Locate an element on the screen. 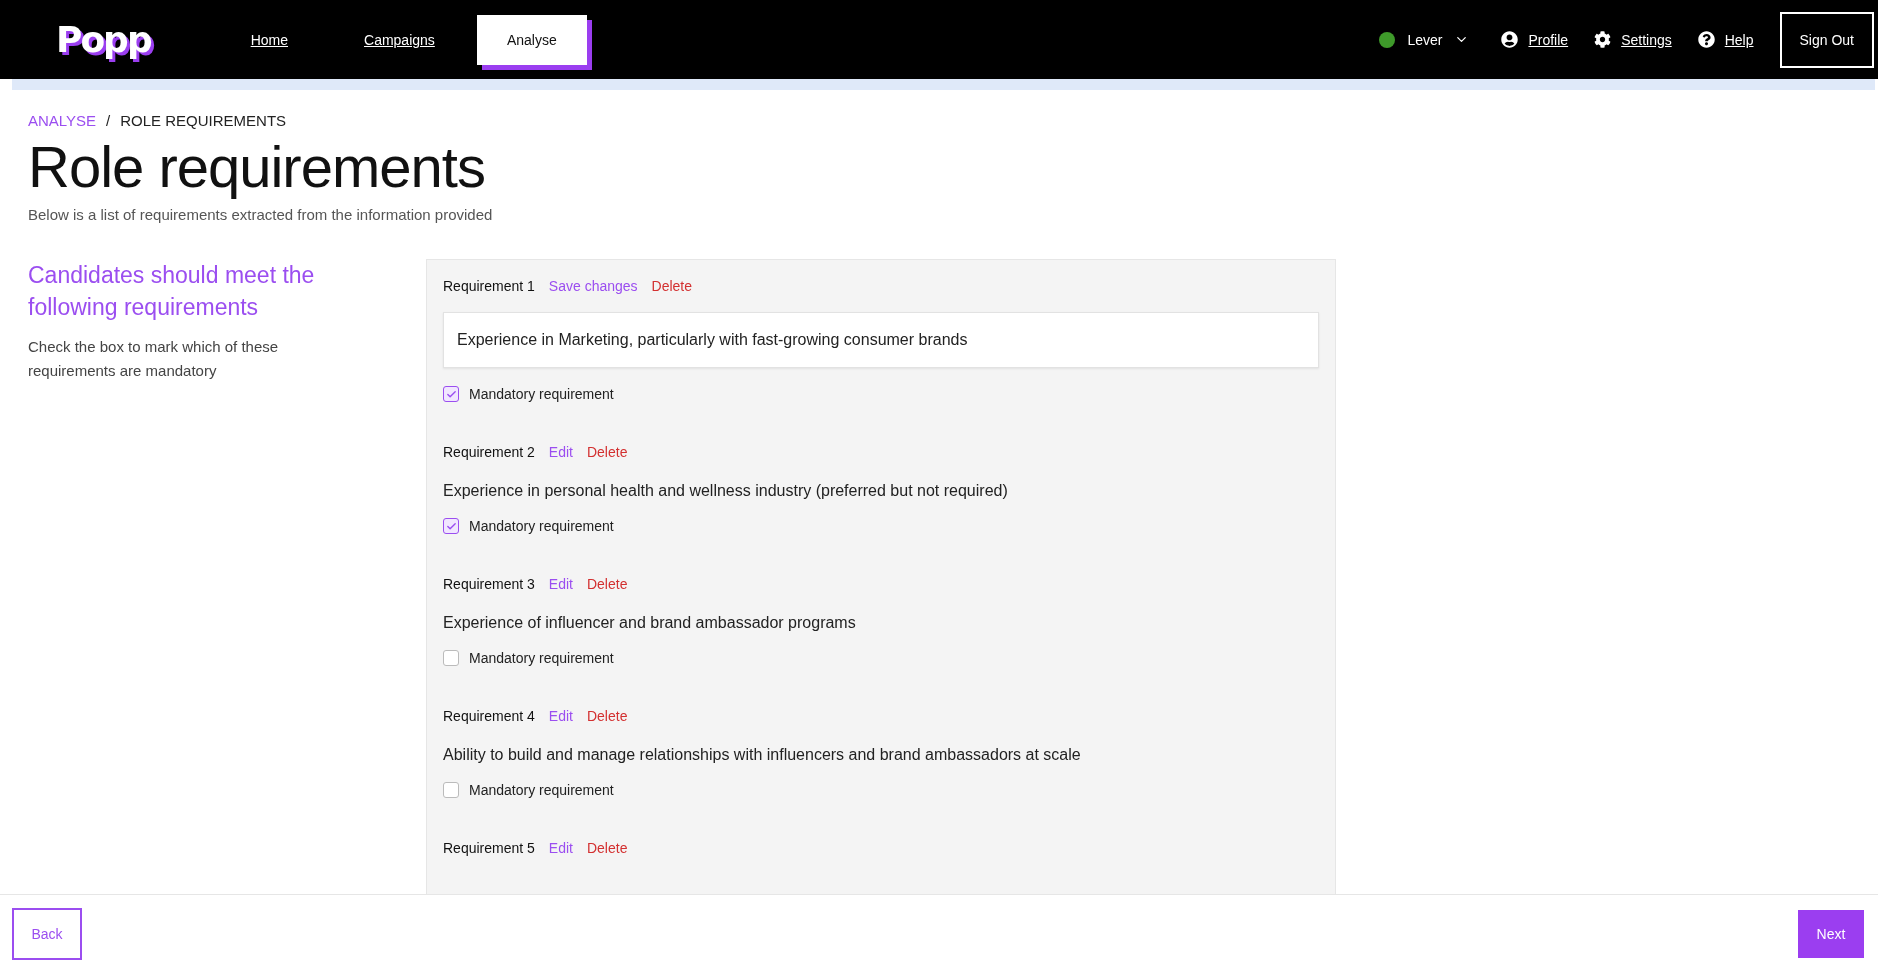 The height and width of the screenshot is (972, 1878). requirement-title: Requirement 5 is located at coordinates (489, 848).